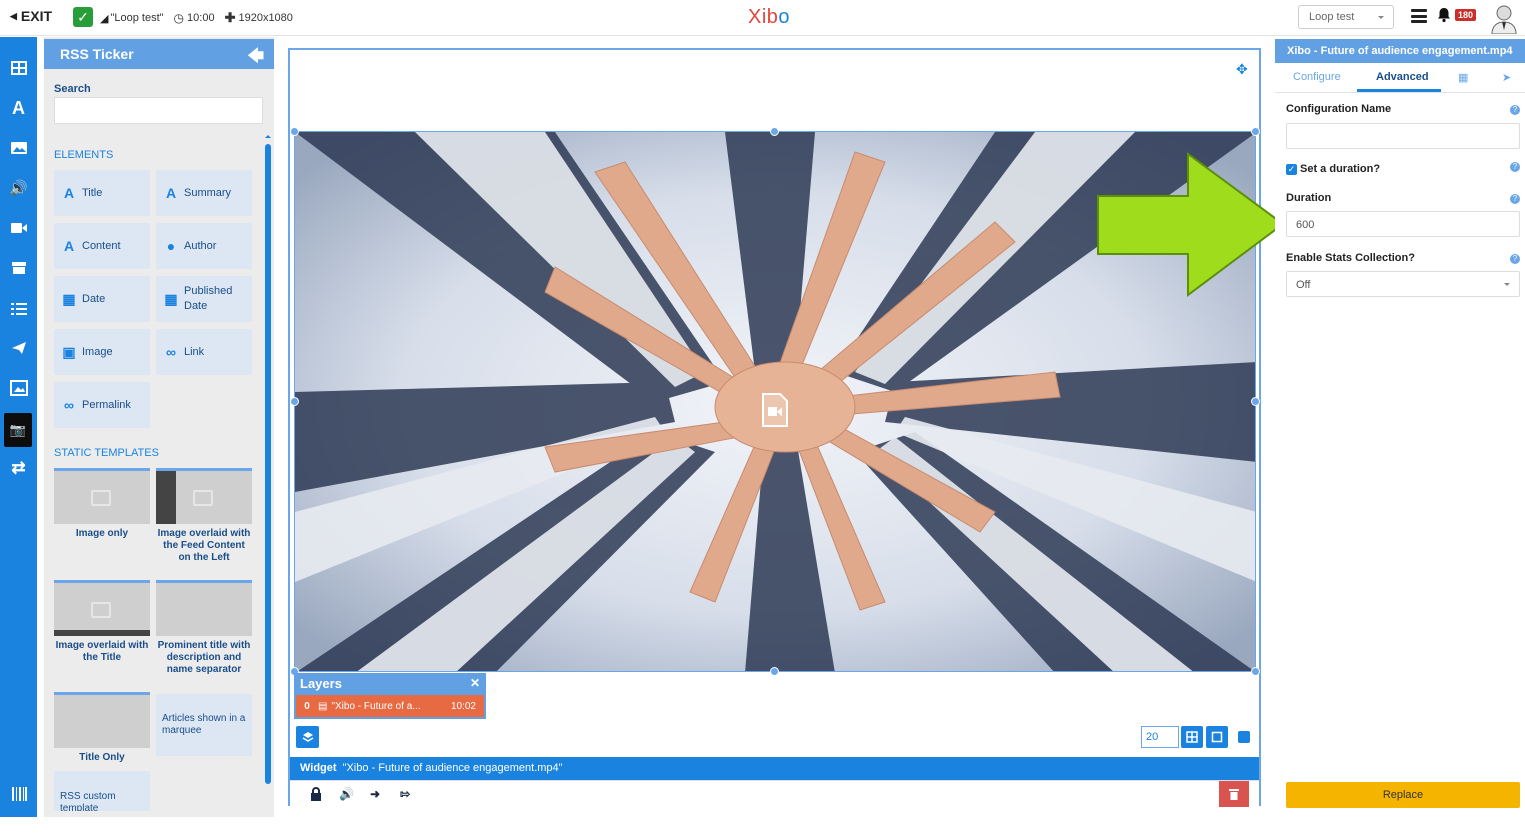  I want to click on replace-button: Replace, so click(1403, 795).